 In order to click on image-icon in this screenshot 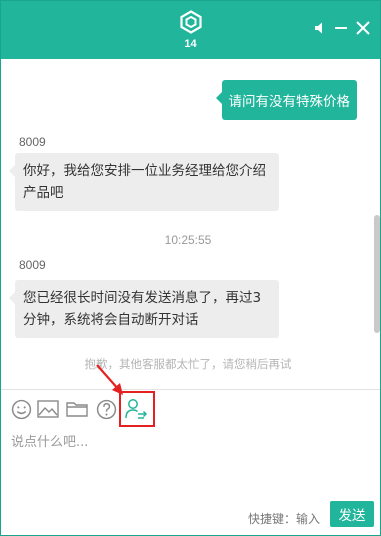, I will do `click(48, 409)`.